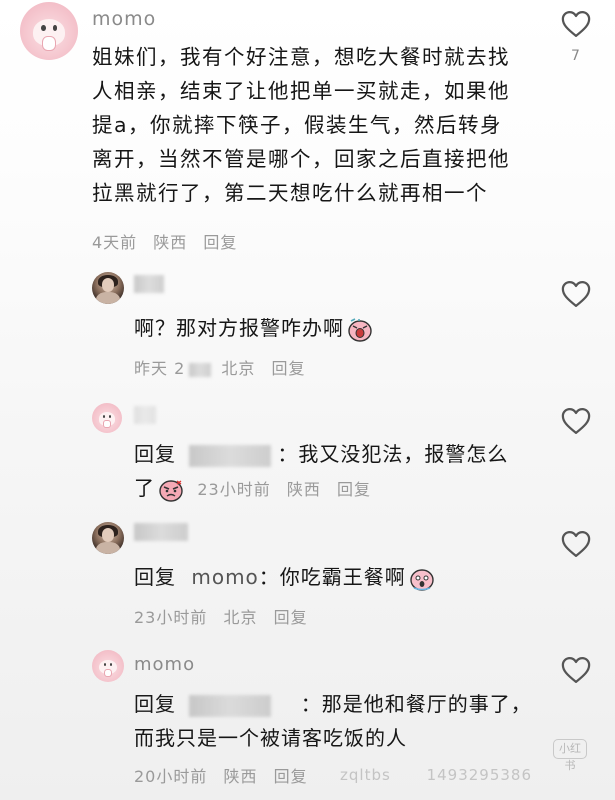 The image size is (615, 800). What do you see at coordinates (144, 488) in the screenshot?
I see `reply-text-content: 了` at bounding box center [144, 488].